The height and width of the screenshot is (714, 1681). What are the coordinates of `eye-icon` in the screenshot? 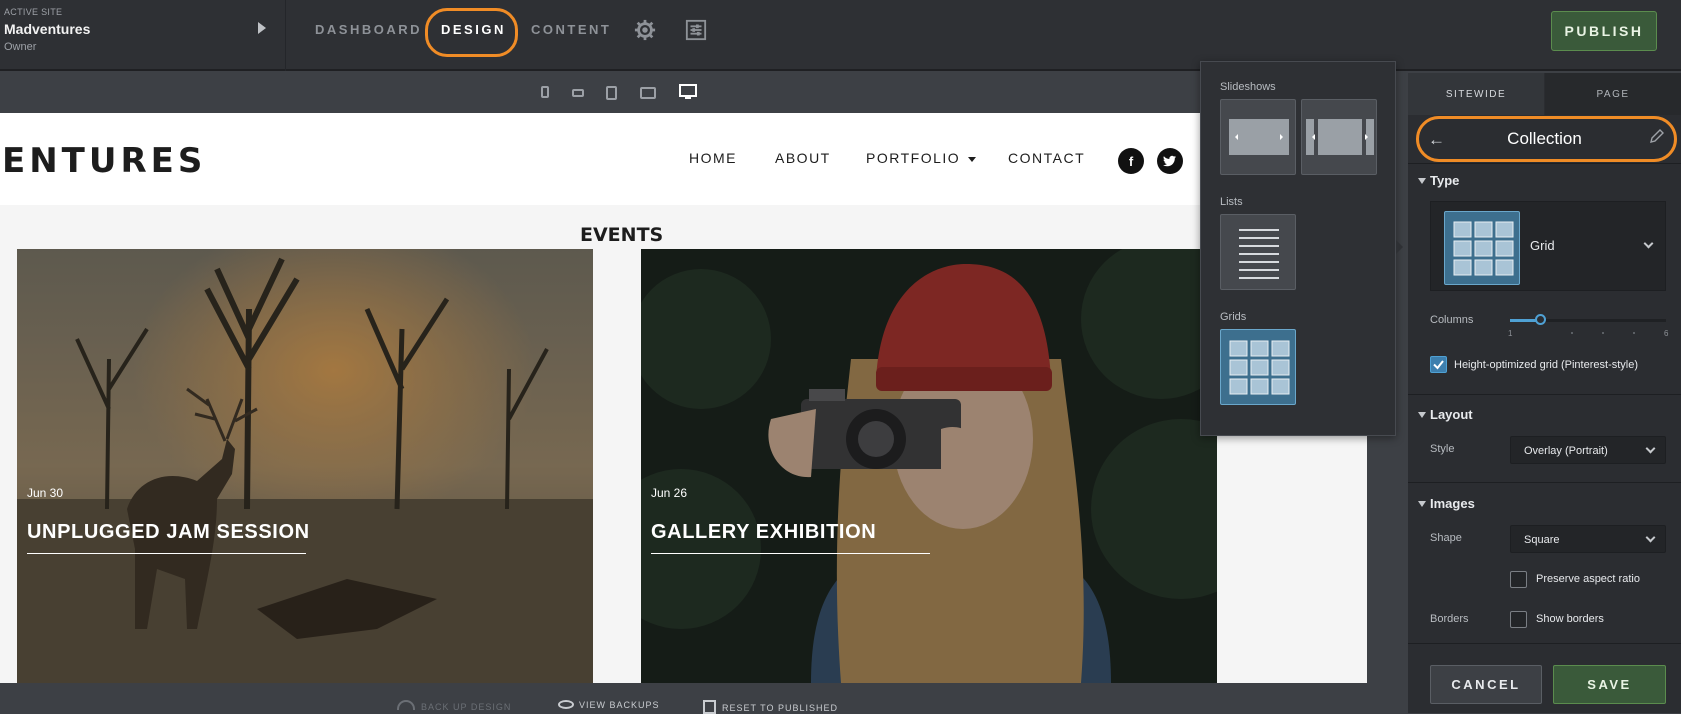 It's located at (566, 704).